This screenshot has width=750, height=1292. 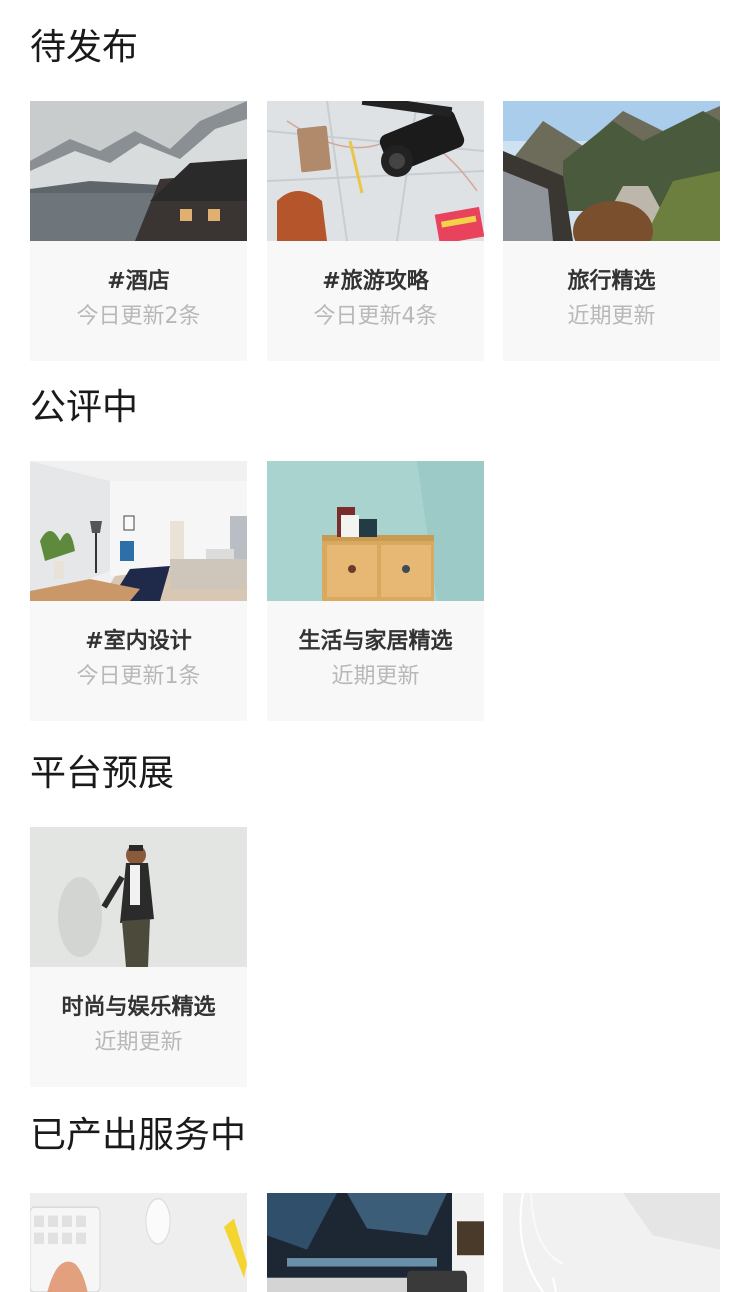 I want to click on card-keyboard, so click(x=138, y=1242).